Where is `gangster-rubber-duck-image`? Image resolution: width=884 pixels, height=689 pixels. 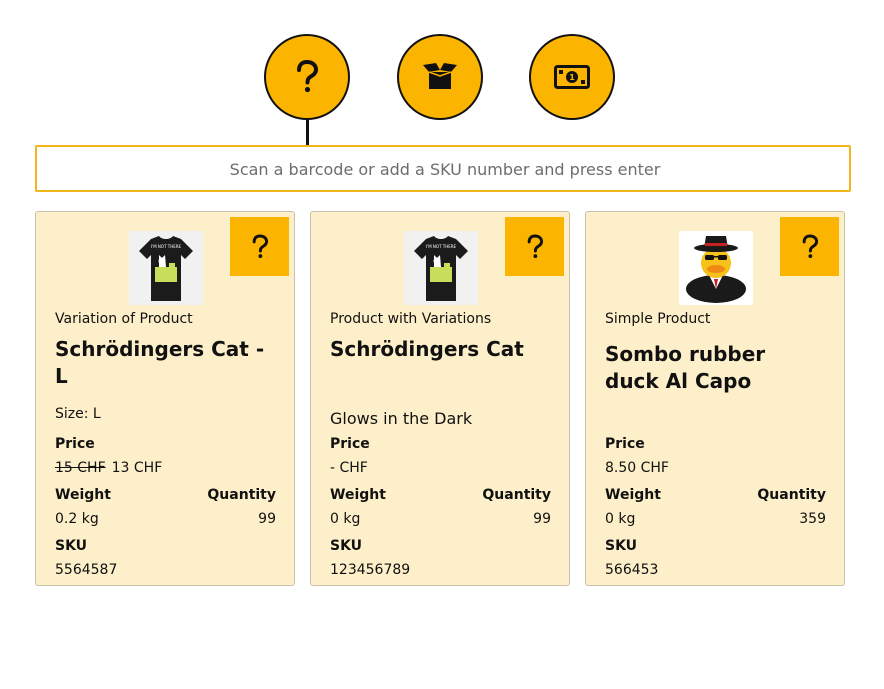 gangster-rubber-duck-image is located at coordinates (716, 268).